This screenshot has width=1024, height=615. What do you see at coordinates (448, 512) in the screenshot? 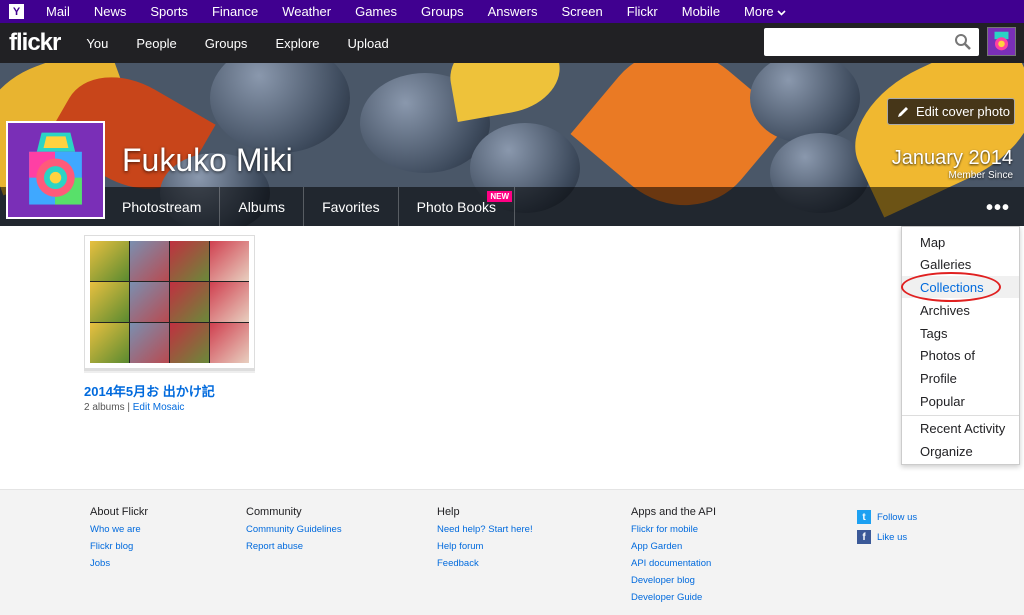
I see `footer-heading: Help` at bounding box center [448, 512].